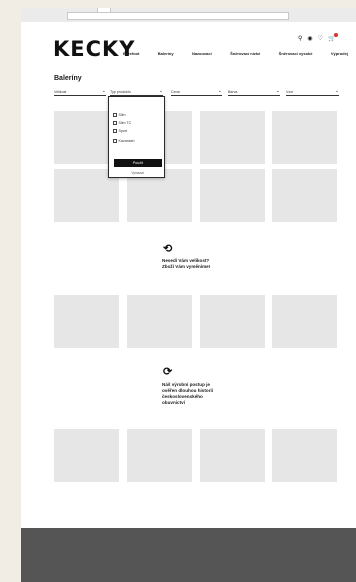 The image size is (356, 582). I want to click on nav-item-snerovaci-vysoke: Šněrovací vysoké, so click(296, 53).